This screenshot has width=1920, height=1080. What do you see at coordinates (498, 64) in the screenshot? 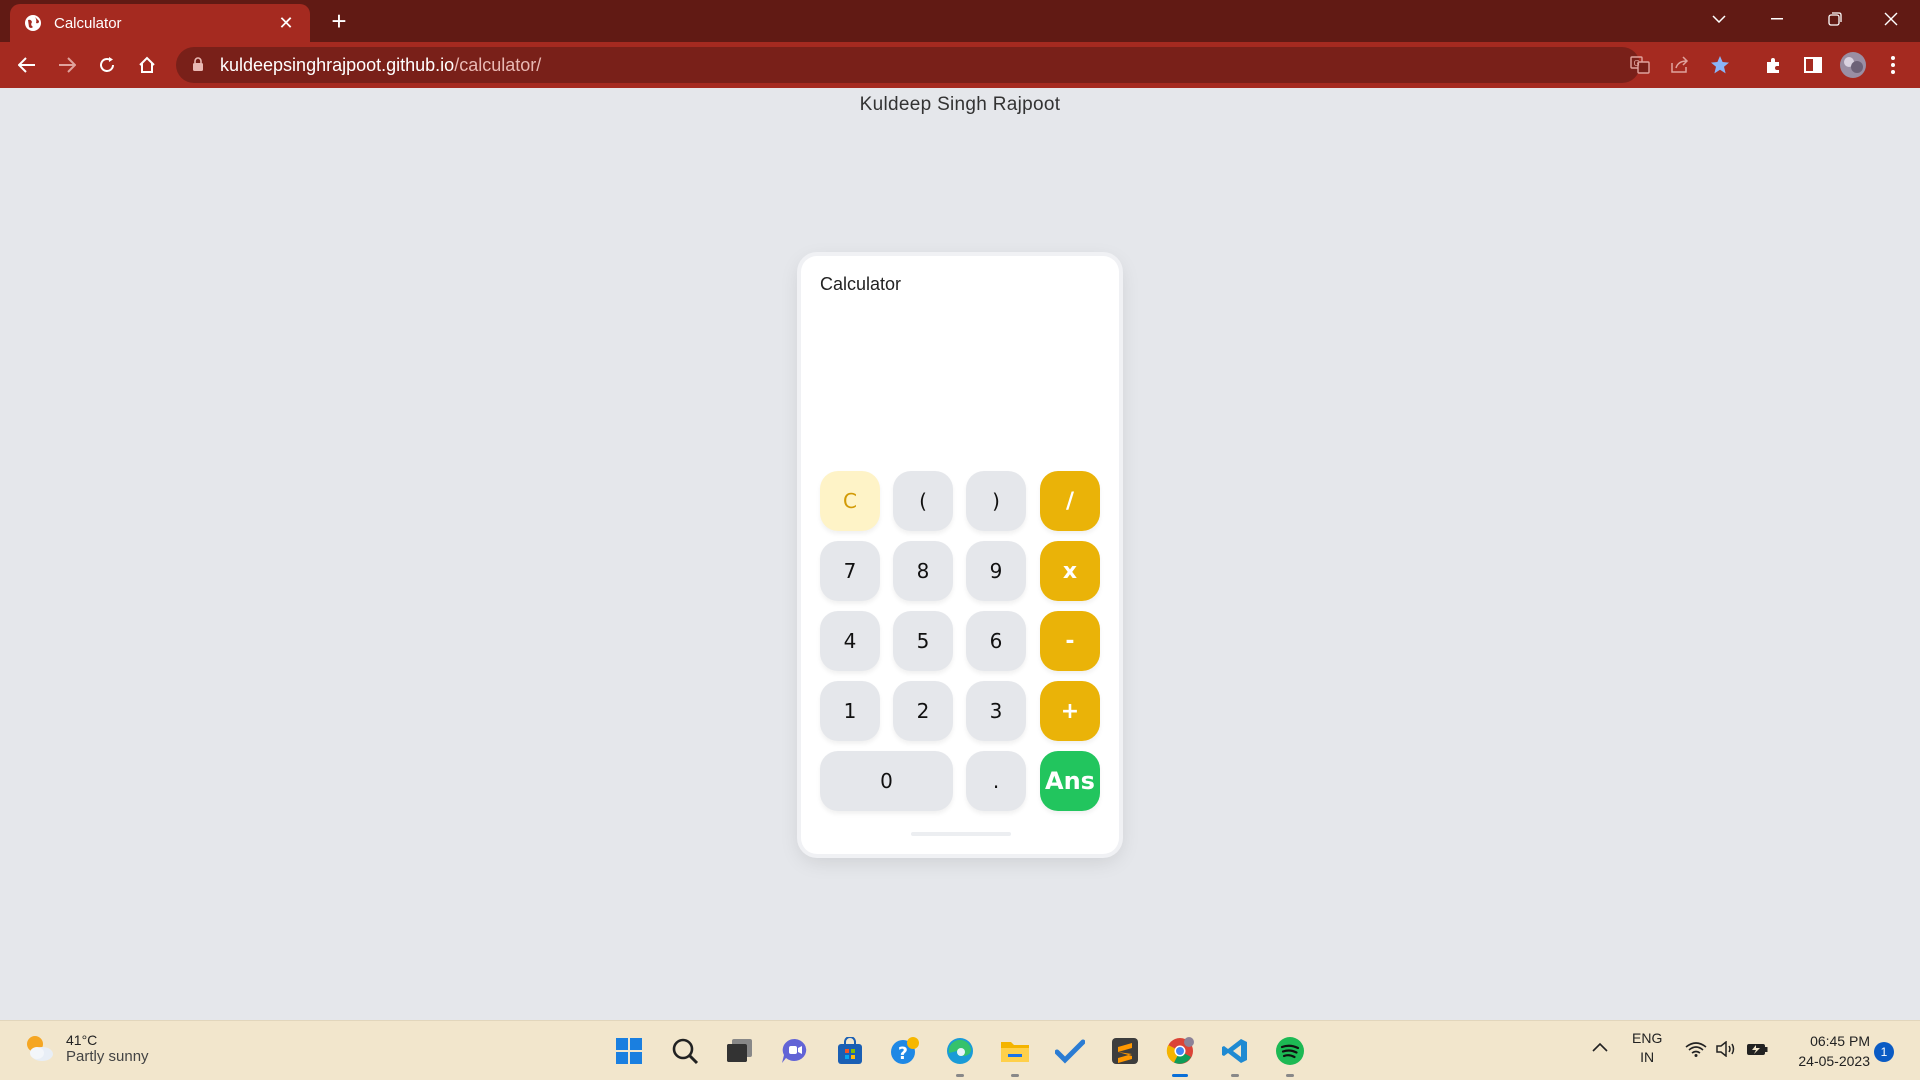
I see `url-path: /calculator/` at bounding box center [498, 64].